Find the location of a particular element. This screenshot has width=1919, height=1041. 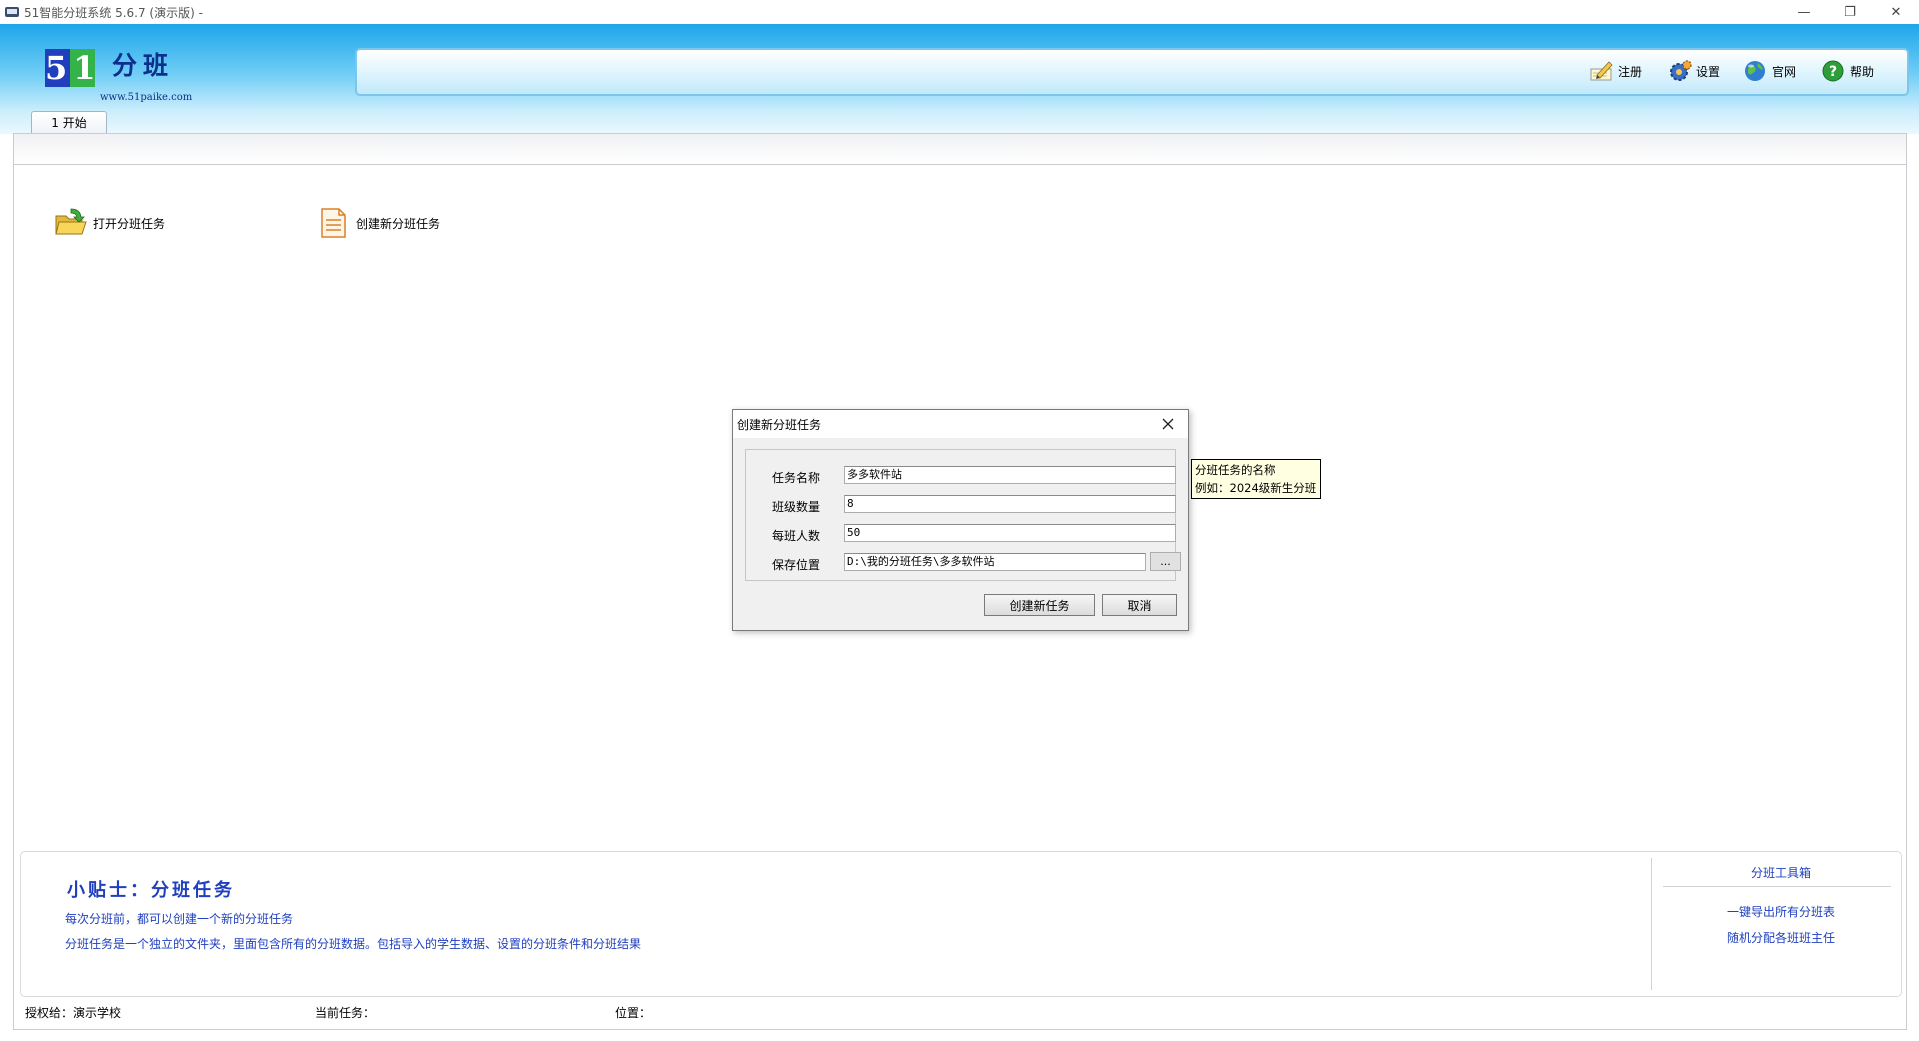

pencil-pad-icon is located at coordinates (1601, 71).